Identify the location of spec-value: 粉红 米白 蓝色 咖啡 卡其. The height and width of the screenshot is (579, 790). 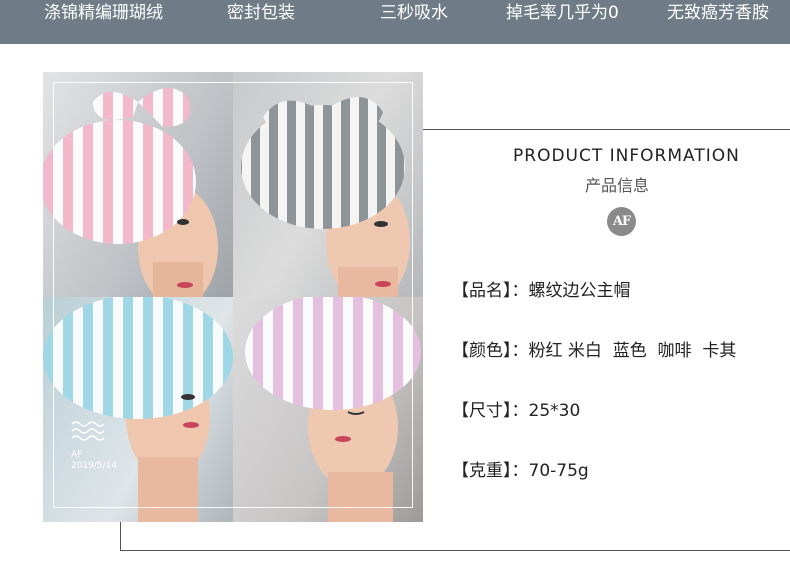
(632, 351).